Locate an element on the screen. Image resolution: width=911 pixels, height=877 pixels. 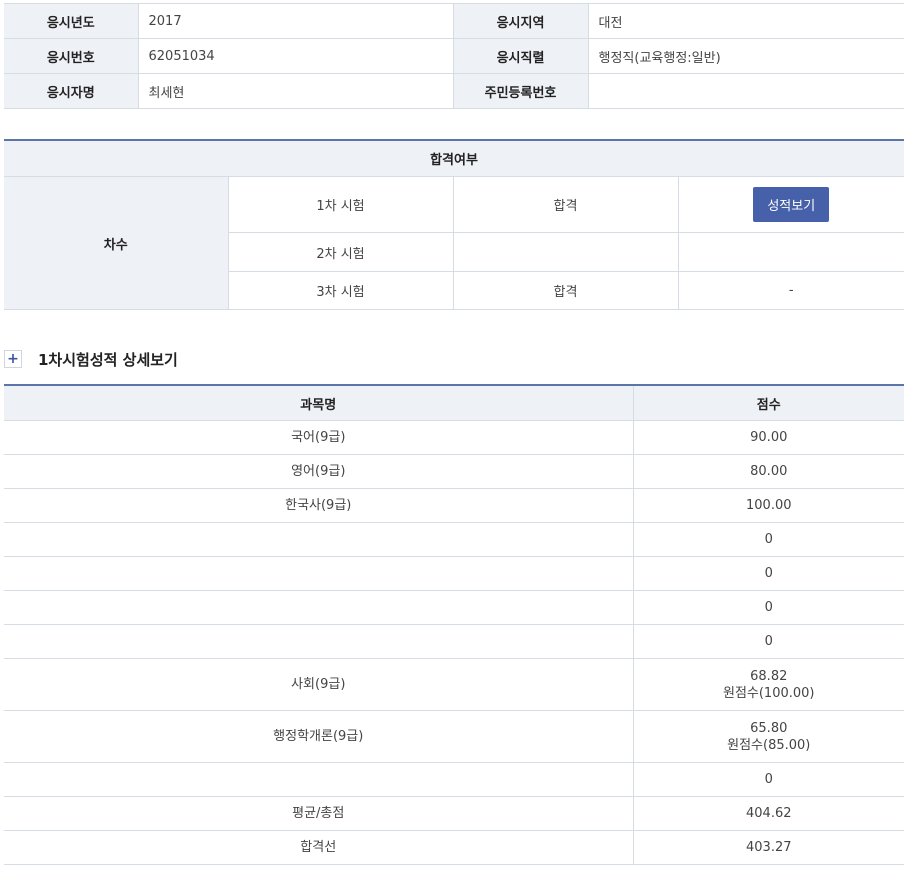
score-cell: 403.27 is located at coordinates (768, 847).